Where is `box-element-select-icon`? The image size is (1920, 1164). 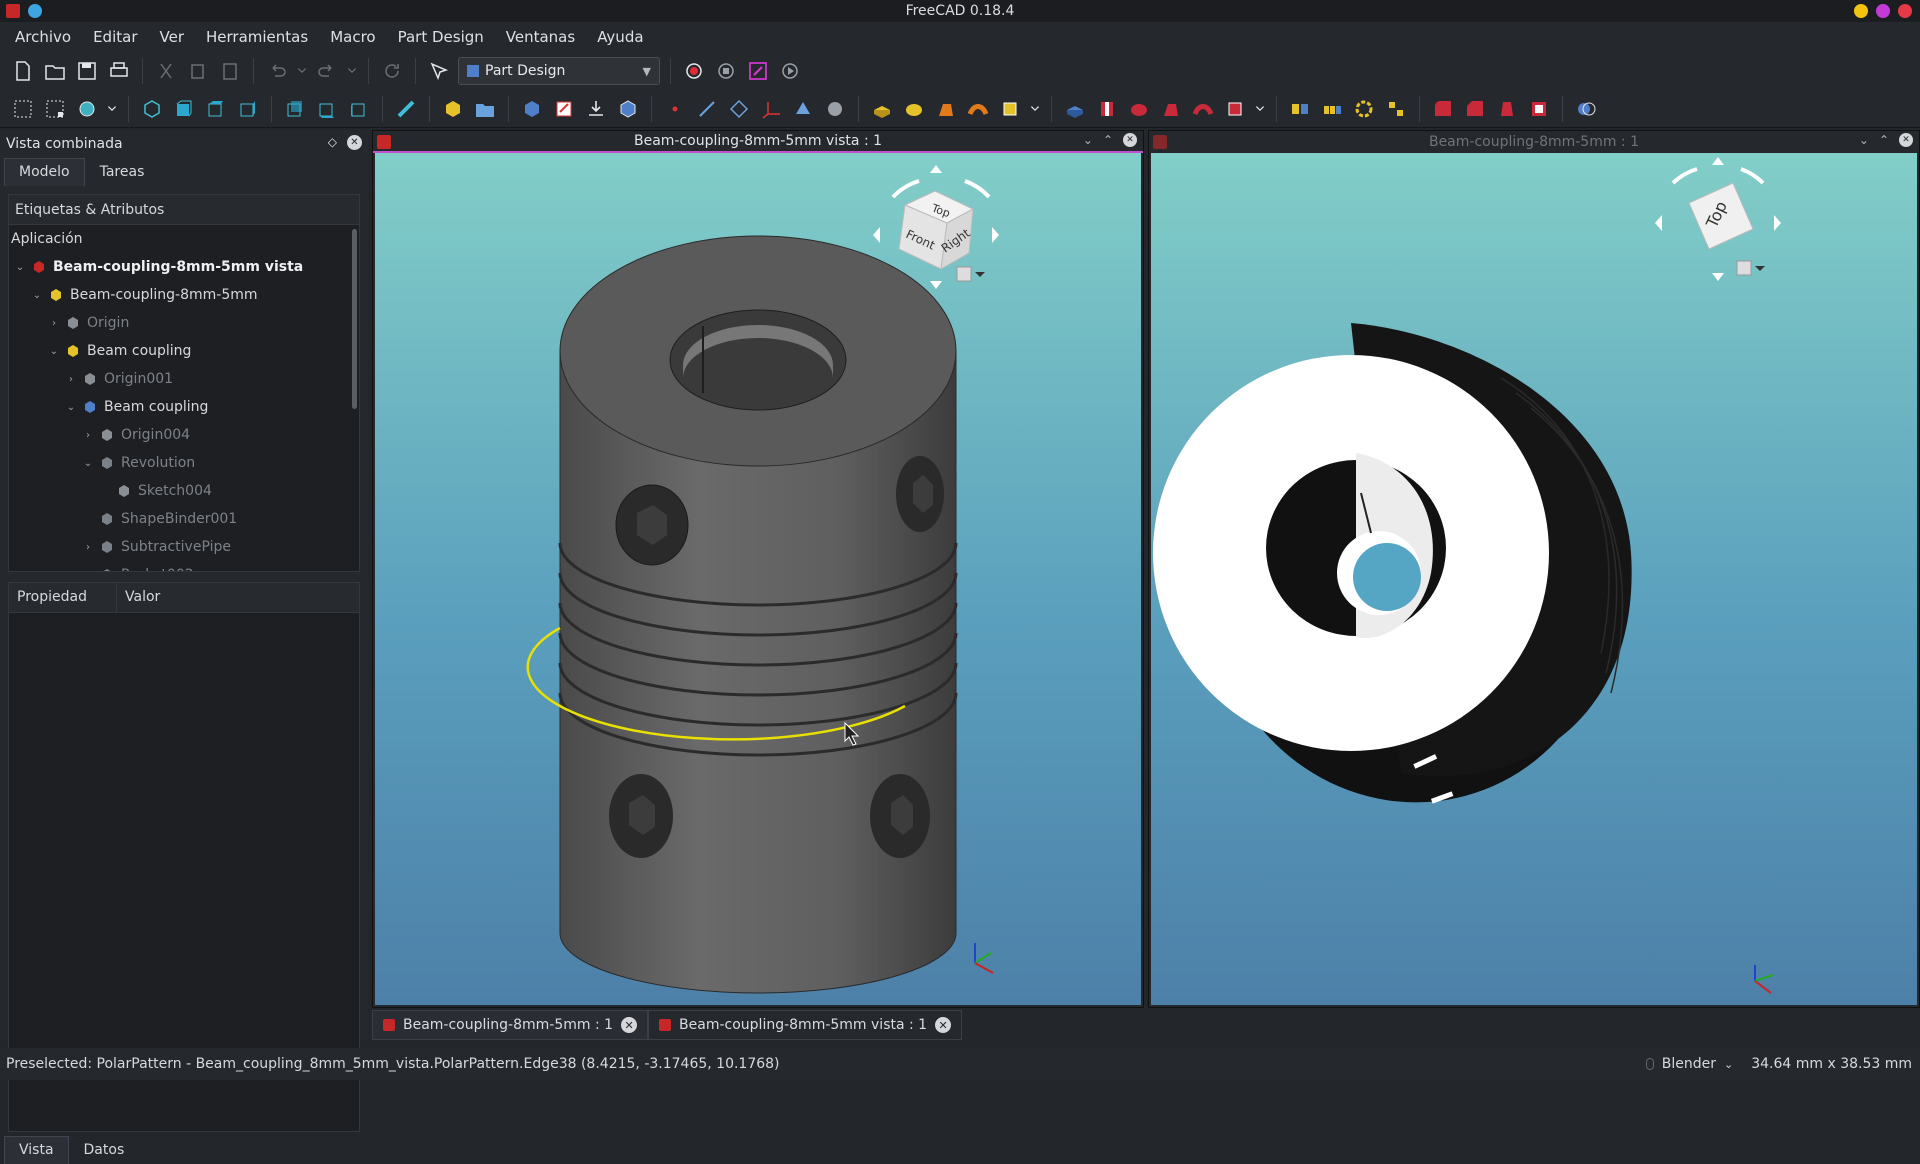
box-element-select-icon is located at coordinates (55, 109).